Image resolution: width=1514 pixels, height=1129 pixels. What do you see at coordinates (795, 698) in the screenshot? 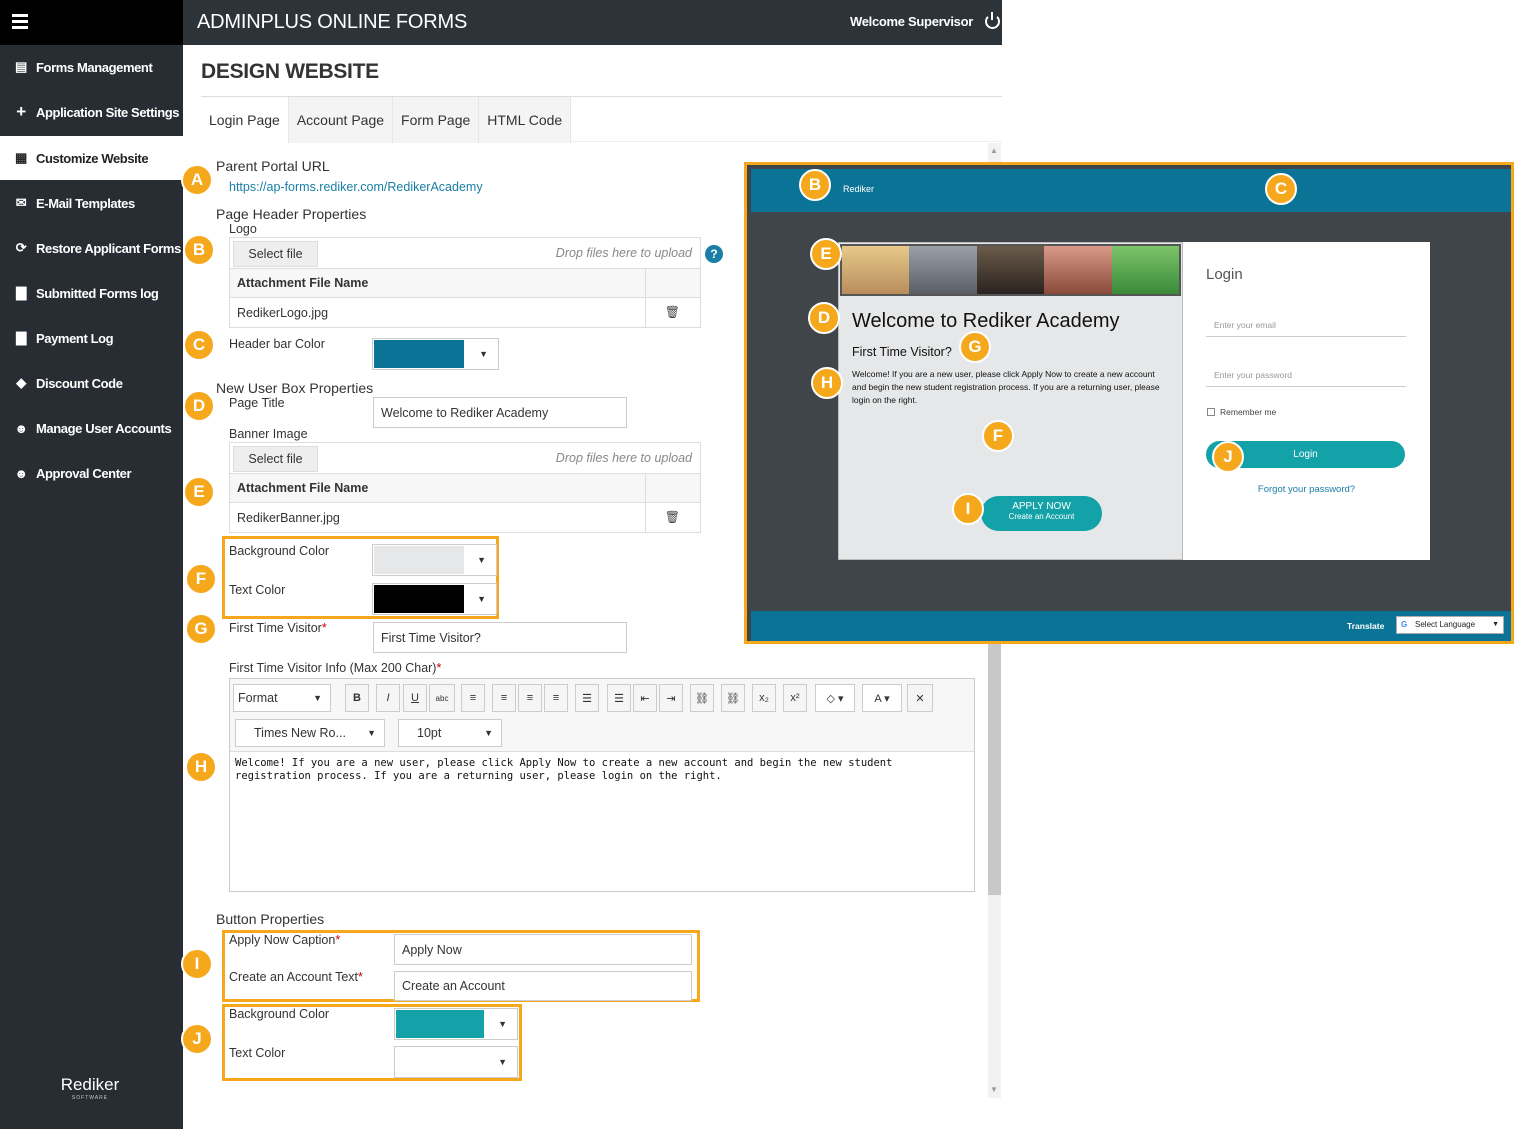
I see `superscript-button: x²` at bounding box center [795, 698].